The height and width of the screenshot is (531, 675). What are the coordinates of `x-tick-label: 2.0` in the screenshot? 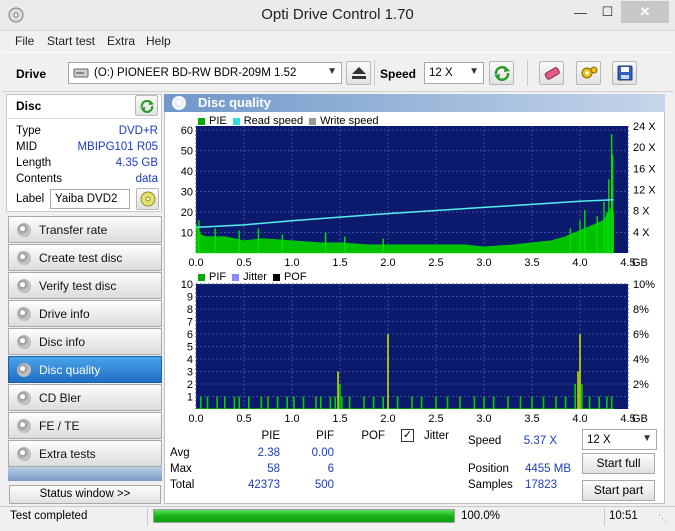 It's located at (387, 419).